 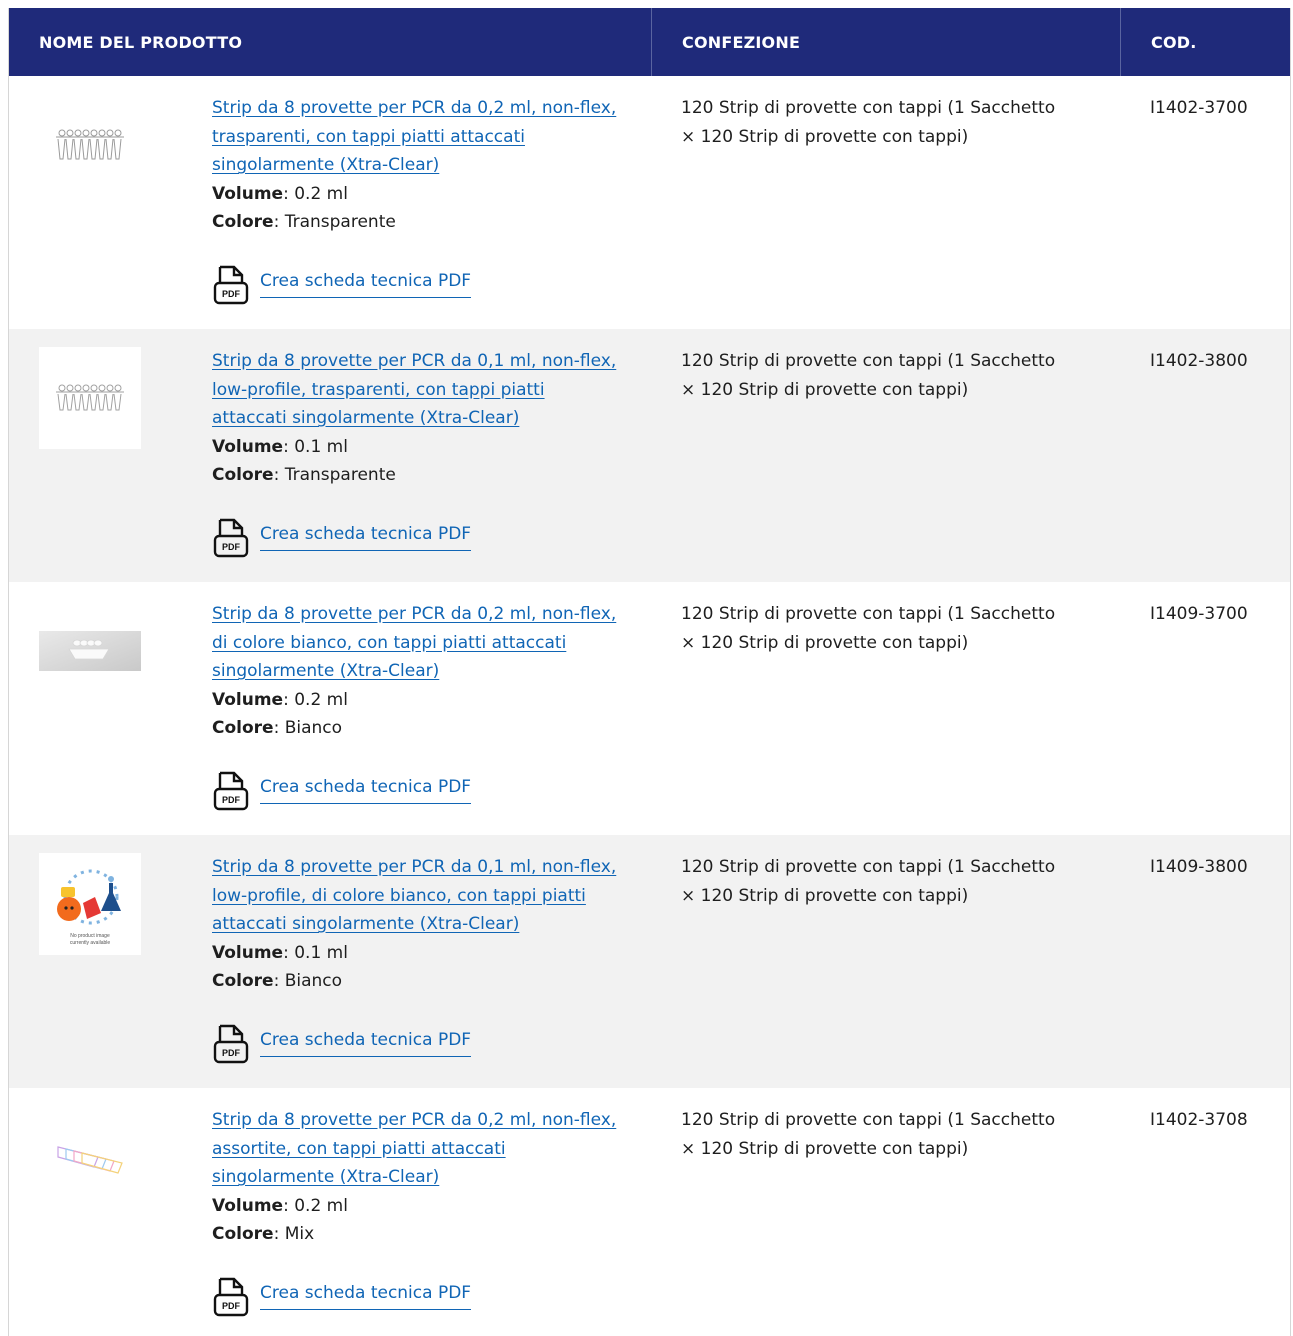 What do you see at coordinates (1199, 867) in the screenshot?
I see `product-code: I1409-3800` at bounding box center [1199, 867].